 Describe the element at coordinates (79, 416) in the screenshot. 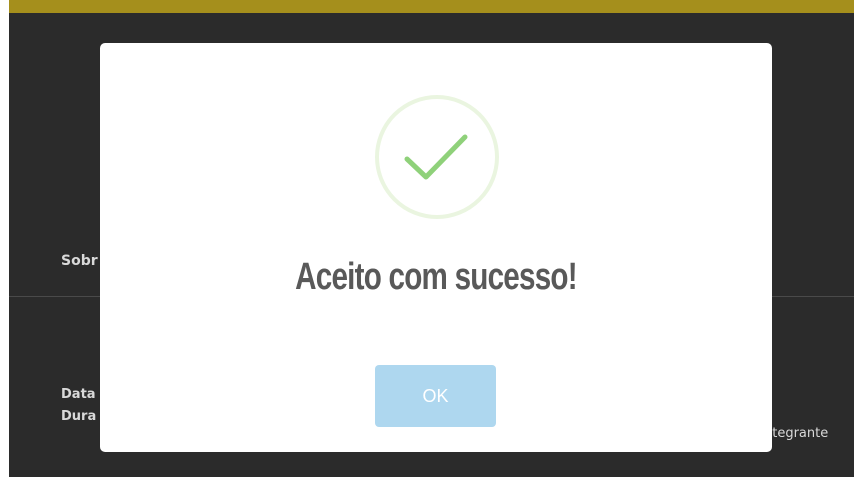

I see `background-detail-line: Dura` at that location.